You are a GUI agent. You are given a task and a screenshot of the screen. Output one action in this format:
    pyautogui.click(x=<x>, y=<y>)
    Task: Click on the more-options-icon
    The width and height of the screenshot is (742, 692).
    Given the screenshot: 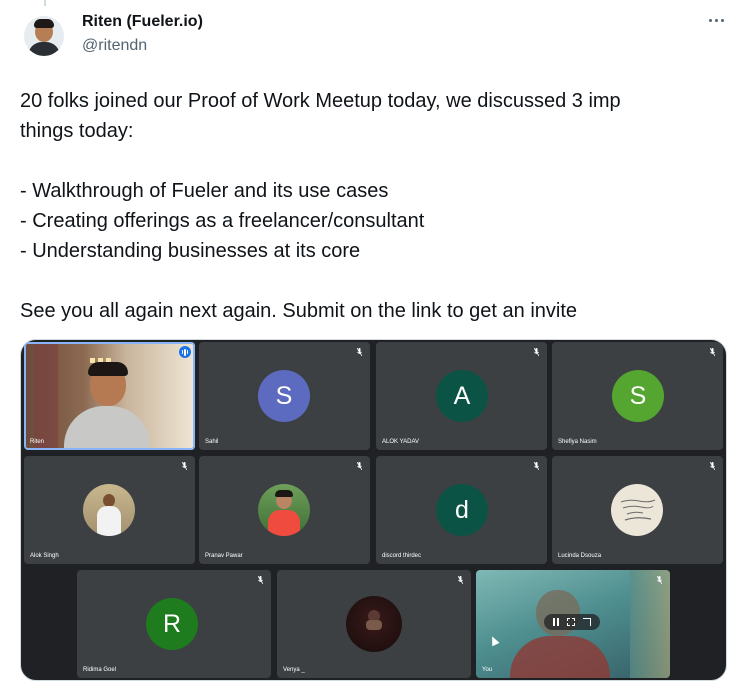 What is the action you would take?
    pyautogui.click(x=716, y=20)
    